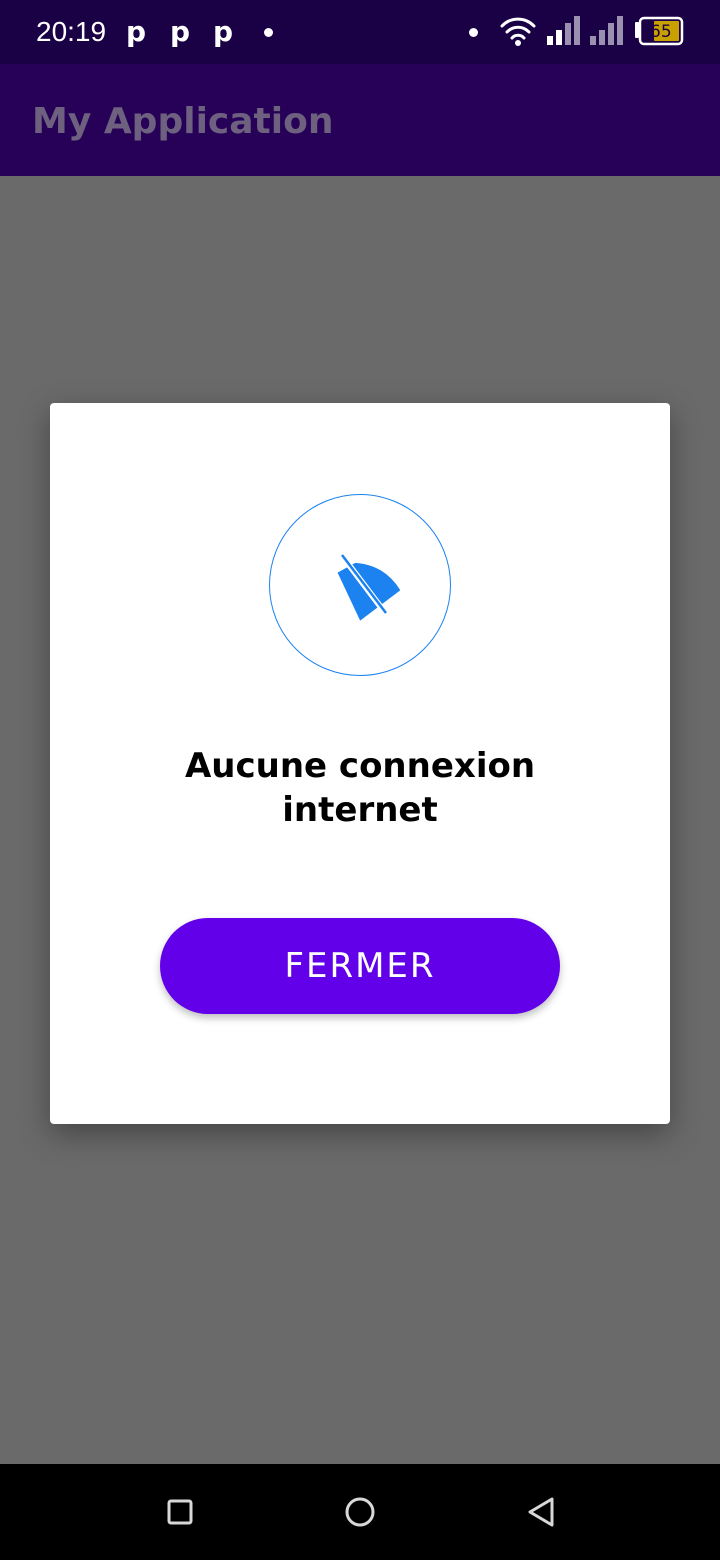  What do you see at coordinates (518, 31) in the screenshot?
I see `wifi-icon` at bounding box center [518, 31].